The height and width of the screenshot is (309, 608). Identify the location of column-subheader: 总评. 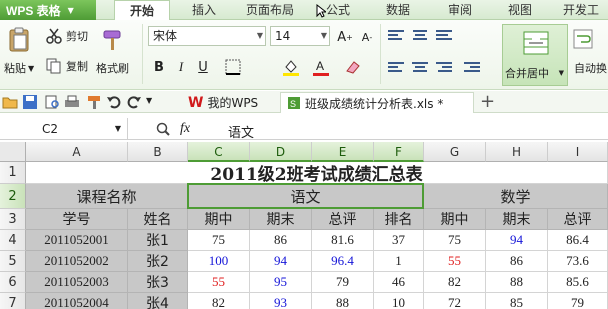
(343, 219).